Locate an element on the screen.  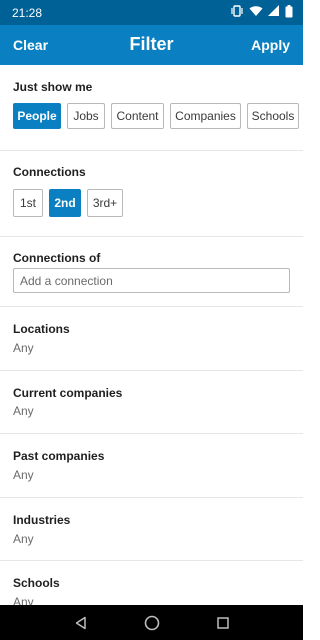
system-nav-bar is located at coordinates (151, 622).